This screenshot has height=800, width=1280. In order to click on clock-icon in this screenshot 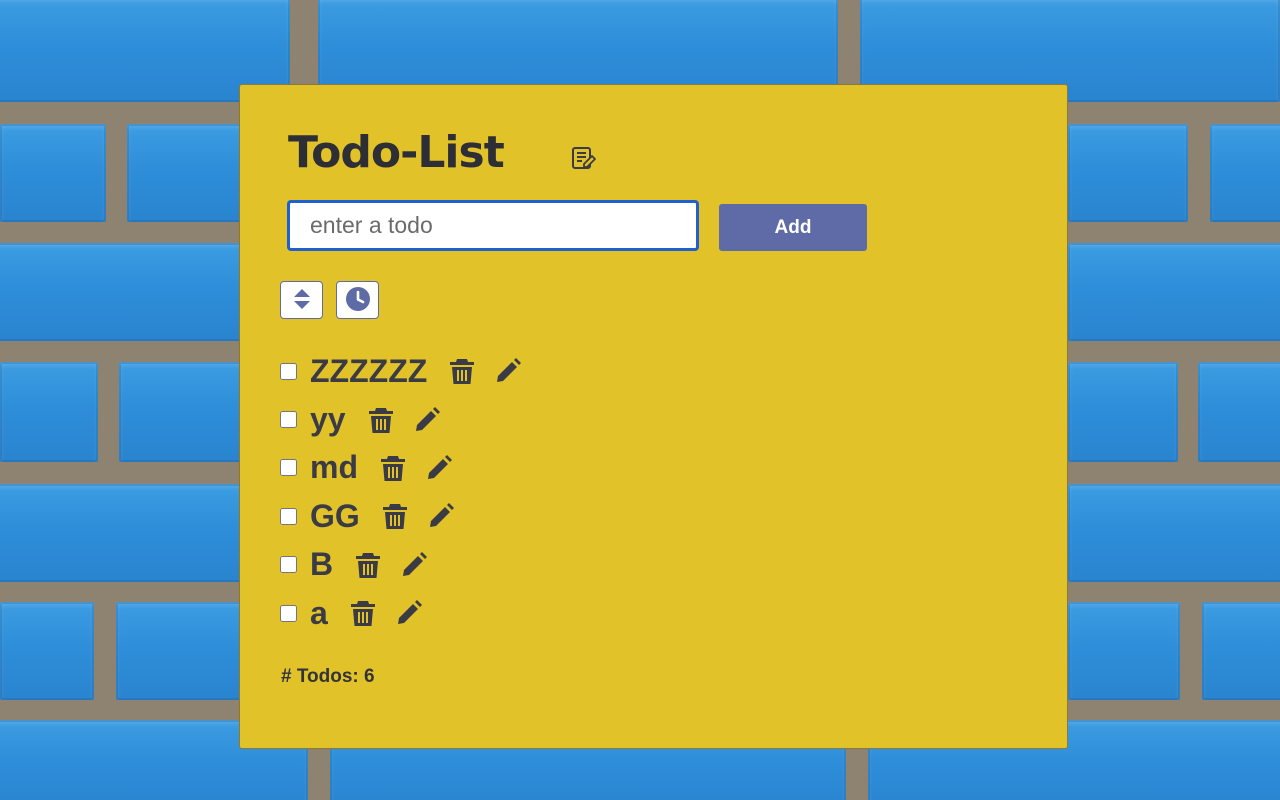, I will do `click(358, 300)`.